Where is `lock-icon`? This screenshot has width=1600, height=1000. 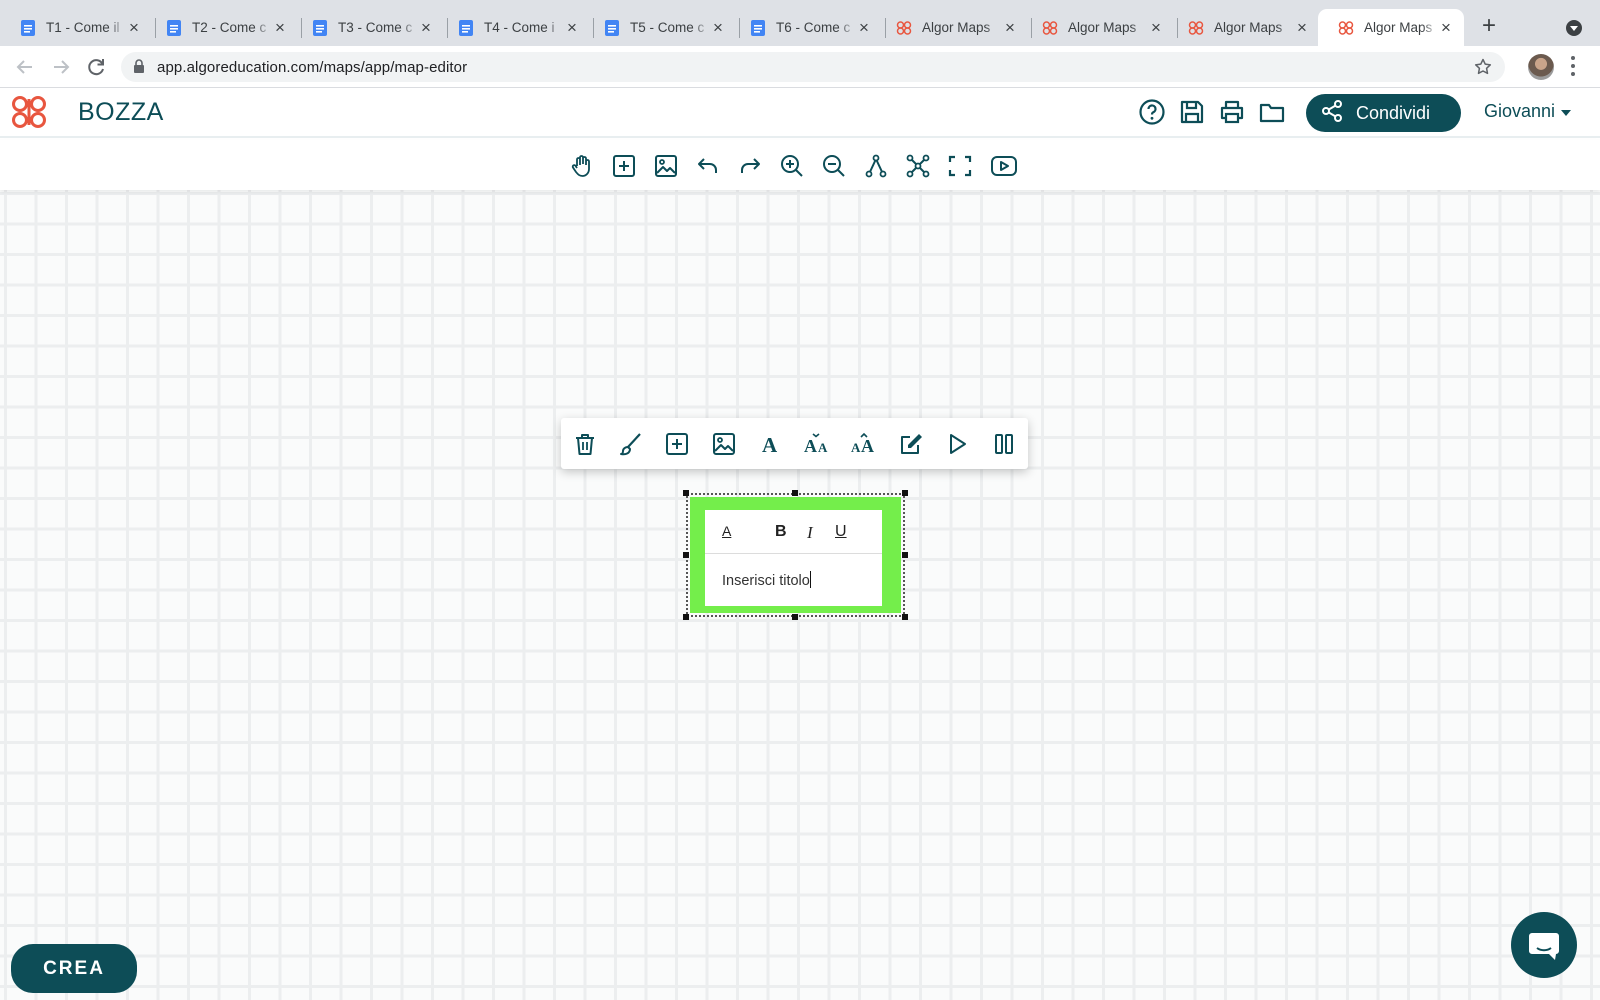 lock-icon is located at coordinates (139, 69).